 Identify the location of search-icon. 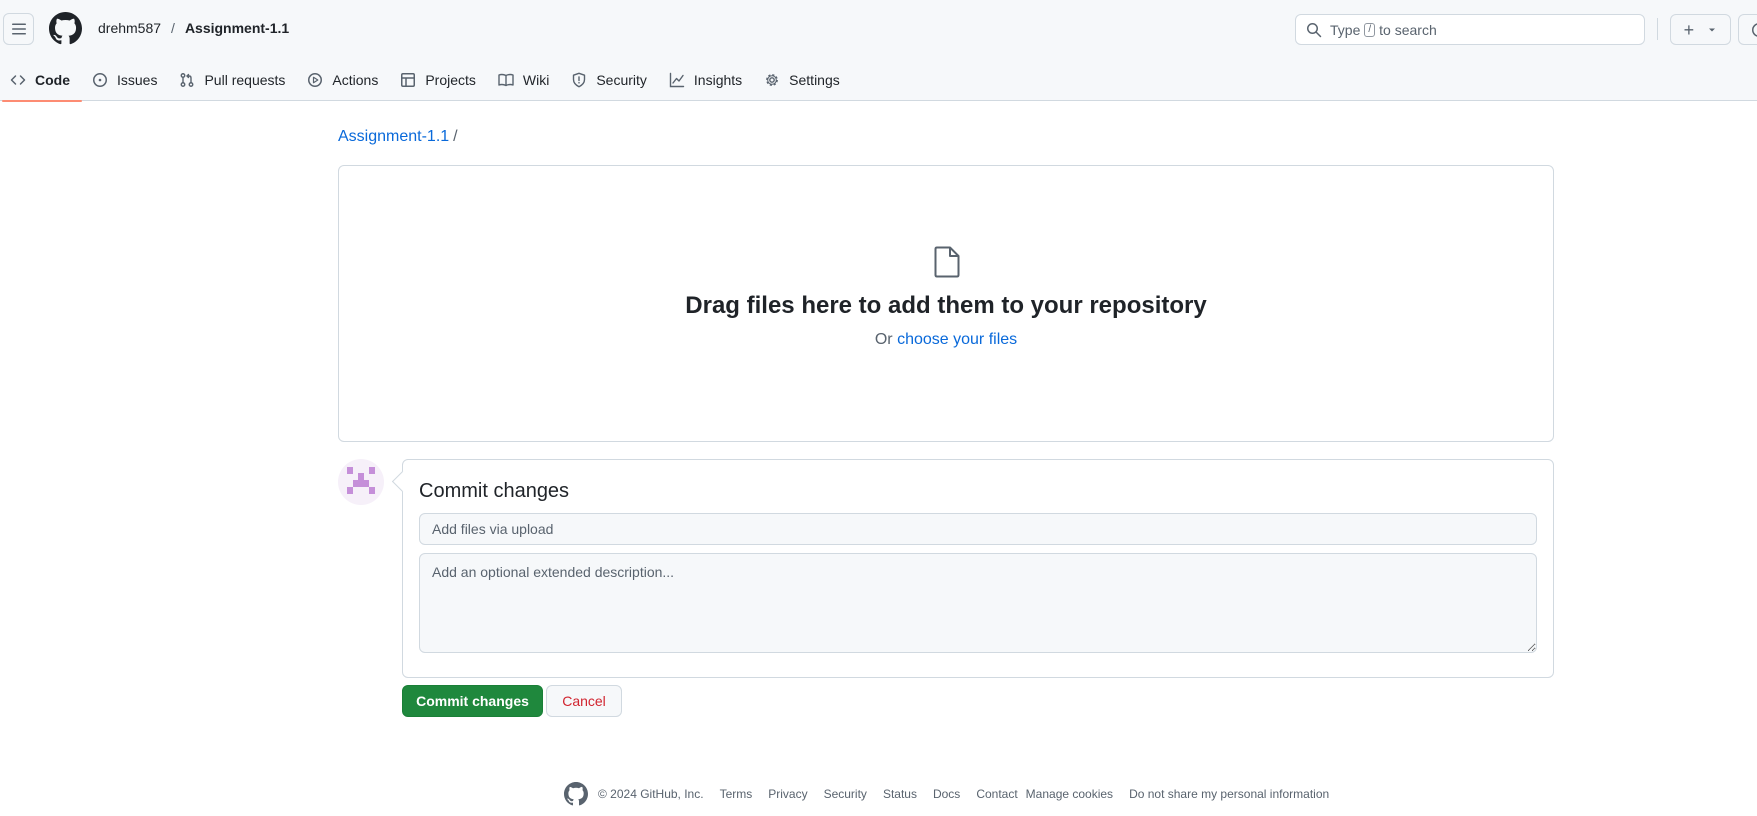
(1314, 29).